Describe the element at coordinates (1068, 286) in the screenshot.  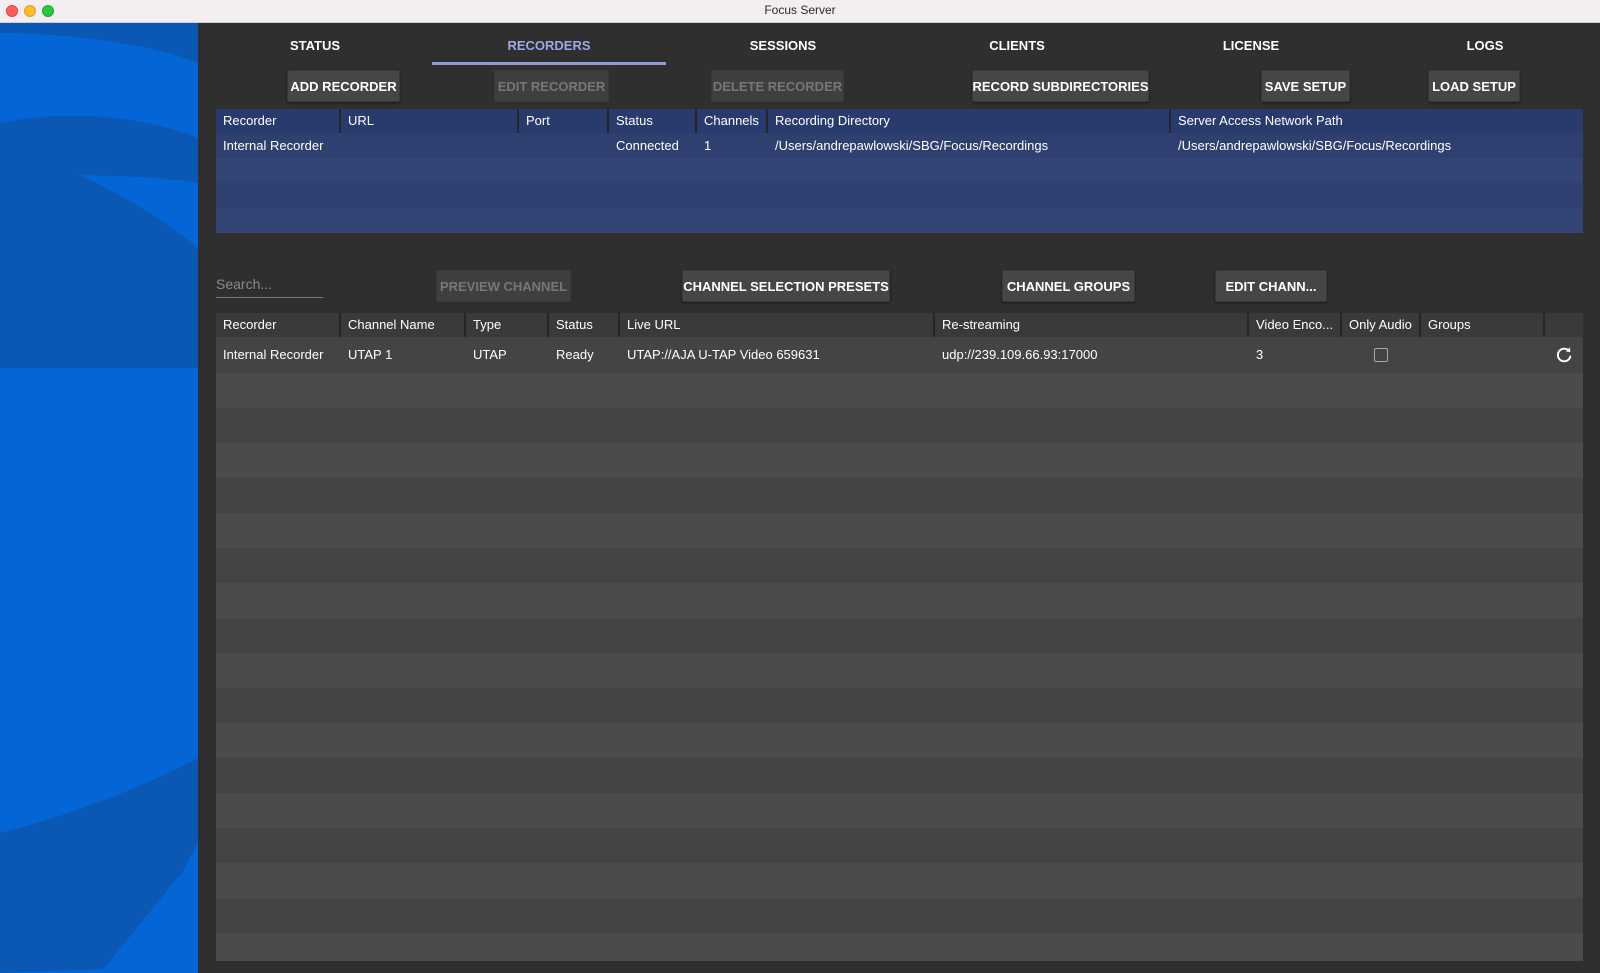
I see `channel-groups-button: CHANNEL GROUPS` at that location.